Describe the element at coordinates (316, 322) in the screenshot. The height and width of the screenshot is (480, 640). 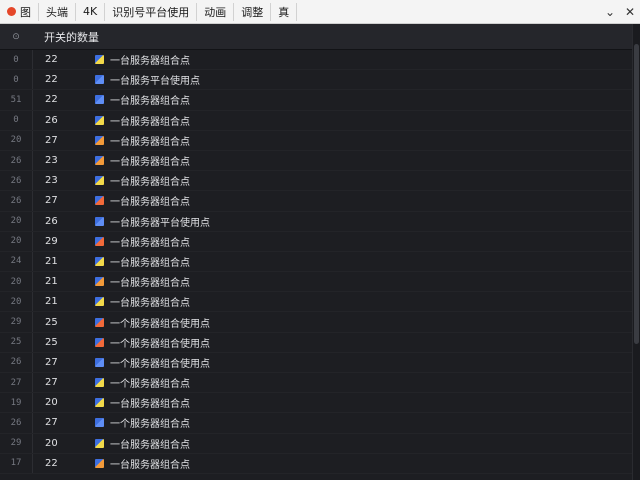
I see `list-item: 29 25 一个服务器组合使用点` at that location.